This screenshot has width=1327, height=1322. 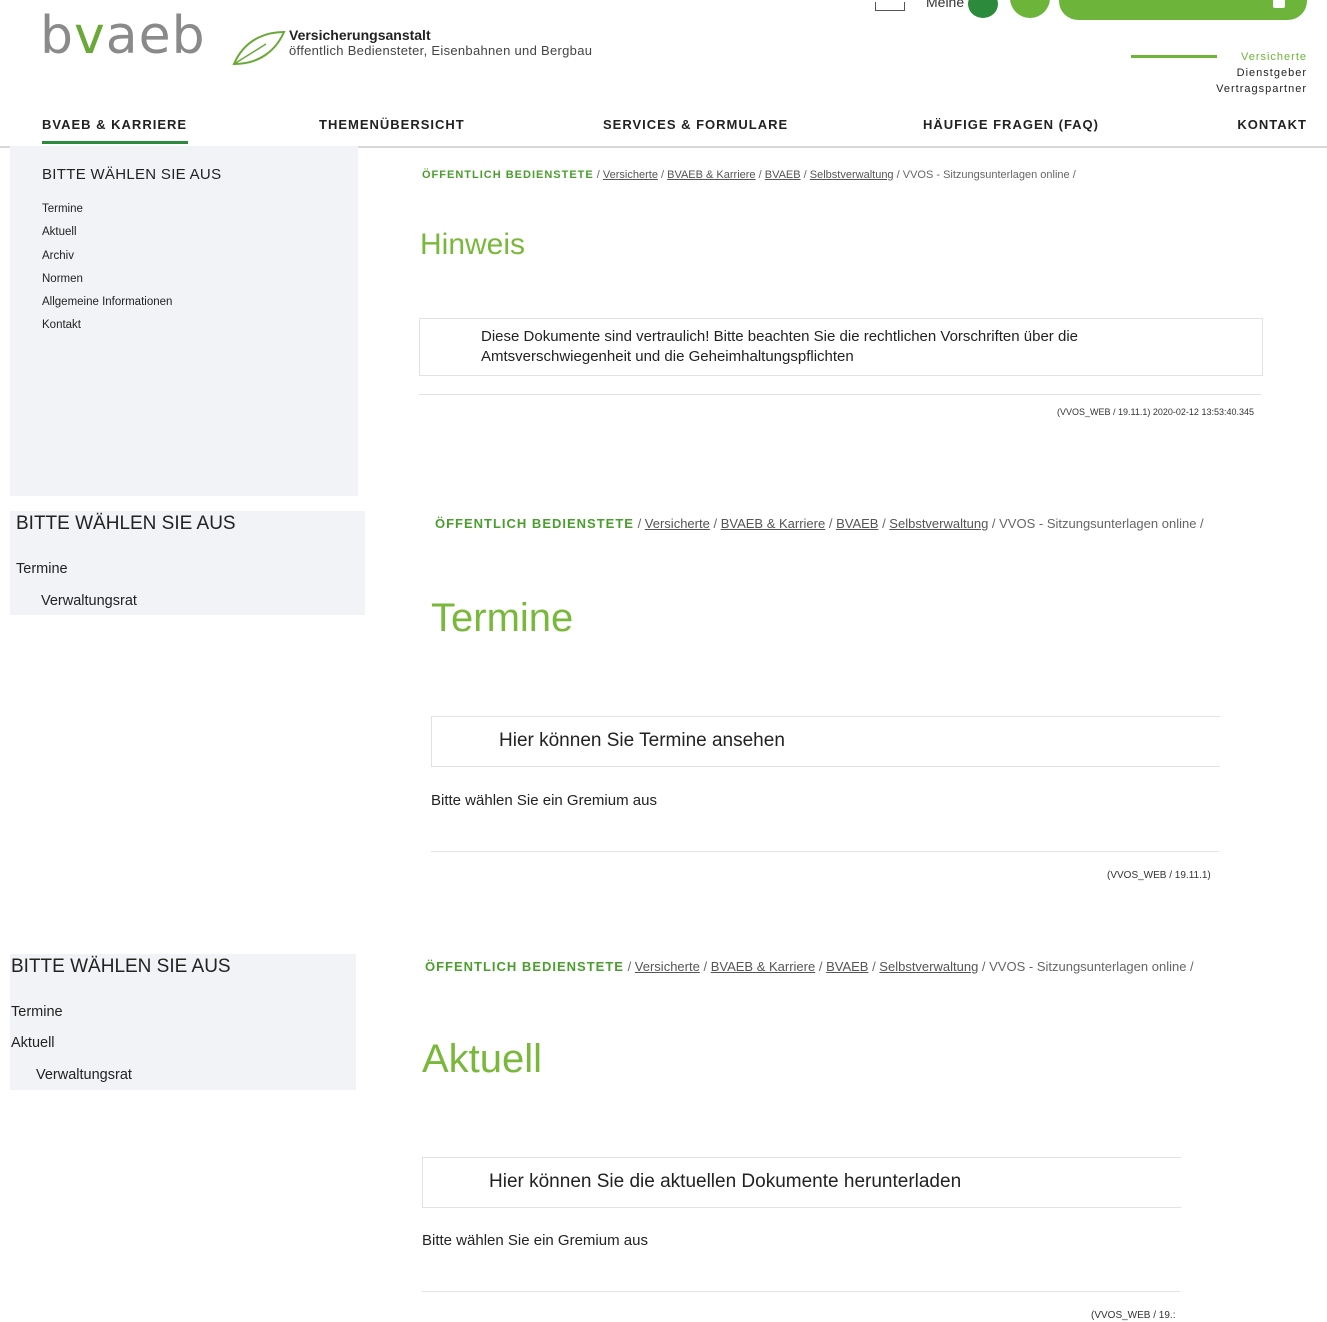 I want to click on nav-item-faq: HÄUFIGE FRAGEN (FAQ), so click(x=1011, y=124).